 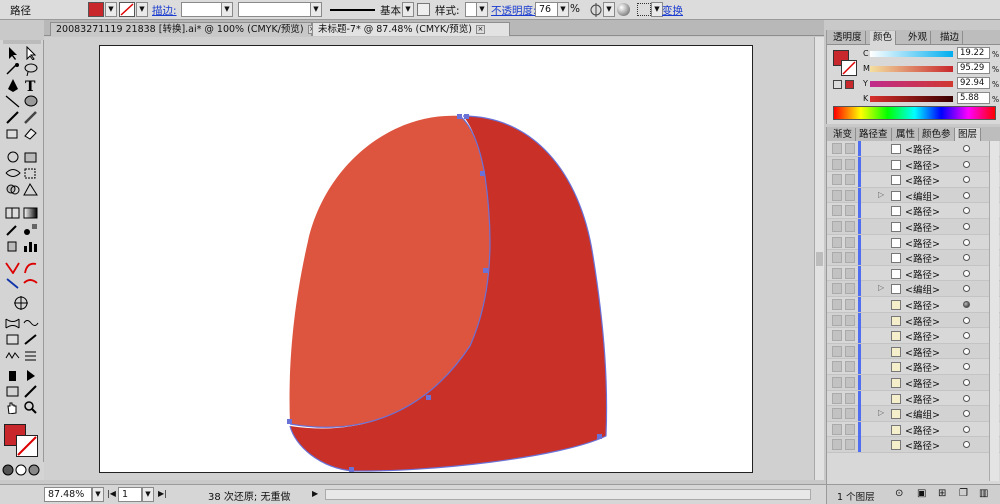 What do you see at coordinates (973, 83) in the screenshot?
I see `channel-y-value: 92.94` at bounding box center [973, 83].